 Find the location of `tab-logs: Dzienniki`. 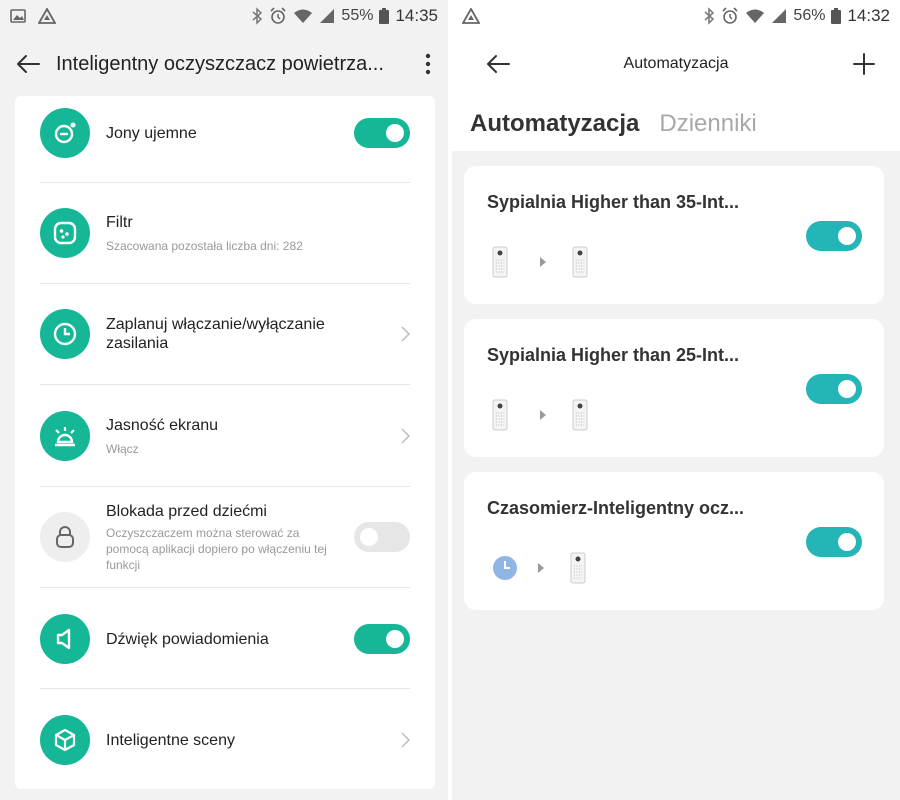

tab-logs: Dzienniki is located at coordinates (707, 124).